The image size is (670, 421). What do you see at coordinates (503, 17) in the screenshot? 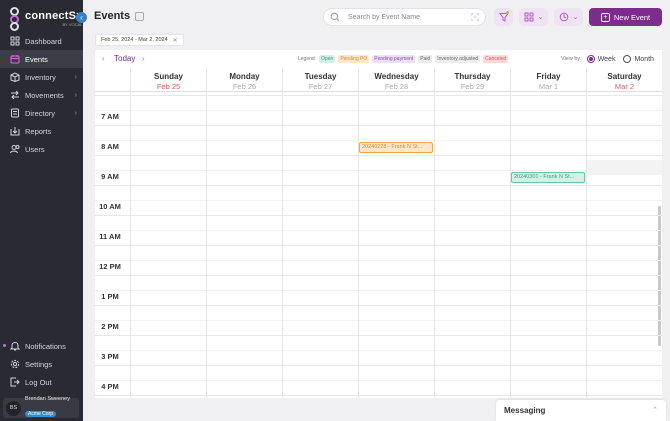
I see `filter-button` at bounding box center [503, 17].